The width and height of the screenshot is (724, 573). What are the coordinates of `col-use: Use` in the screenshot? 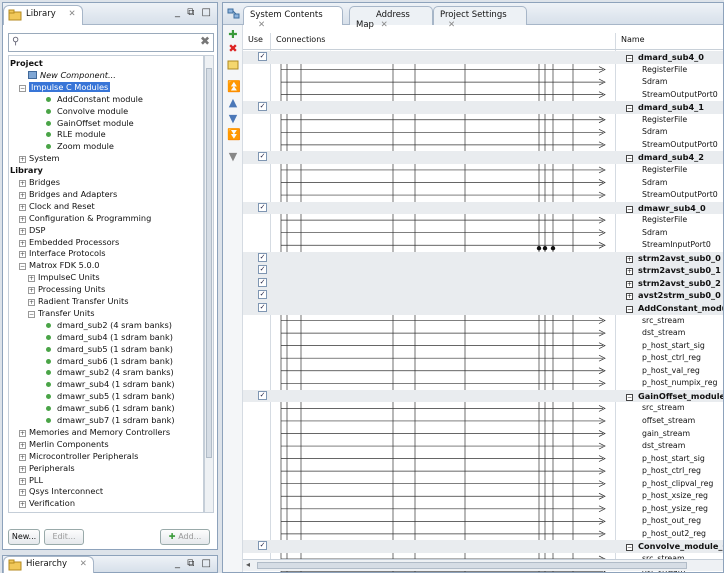 It's located at (255, 42).